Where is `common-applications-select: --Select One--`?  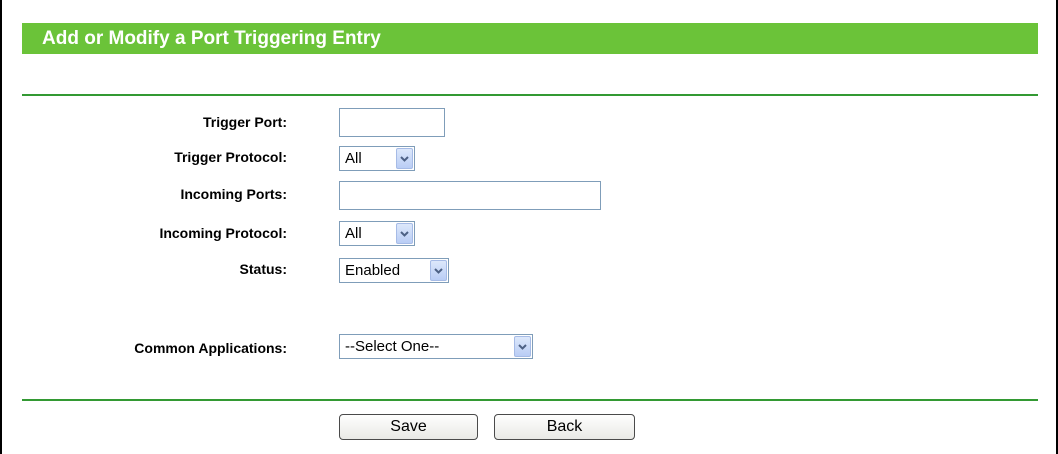
common-applications-select: --Select One-- is located at coordinates (436, 346).